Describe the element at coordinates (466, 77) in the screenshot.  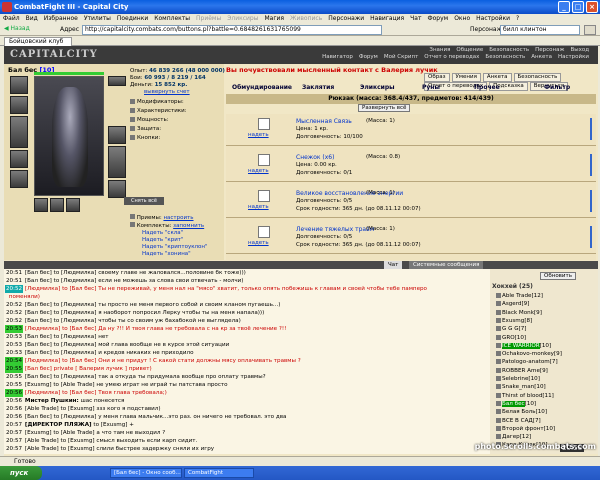
I see `action-button: Умения` at that location.